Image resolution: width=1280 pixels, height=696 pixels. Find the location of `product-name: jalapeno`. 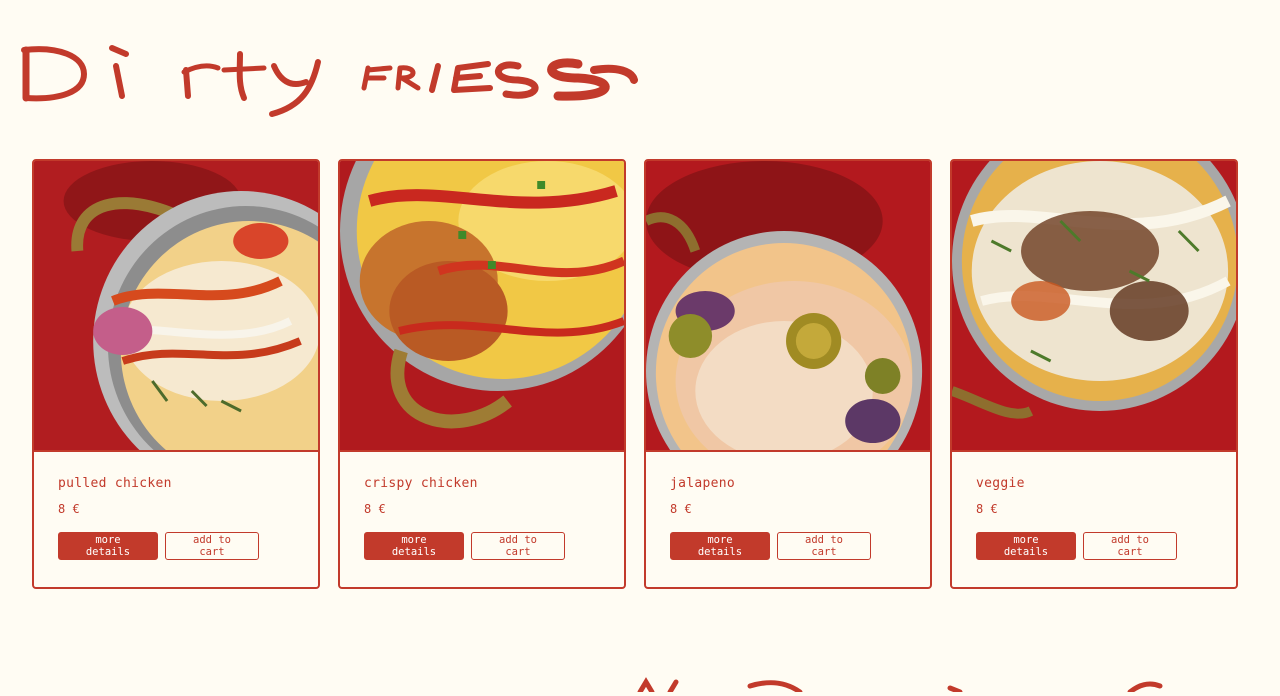

product-name: jalapeno is located at coordinates (800, 485).